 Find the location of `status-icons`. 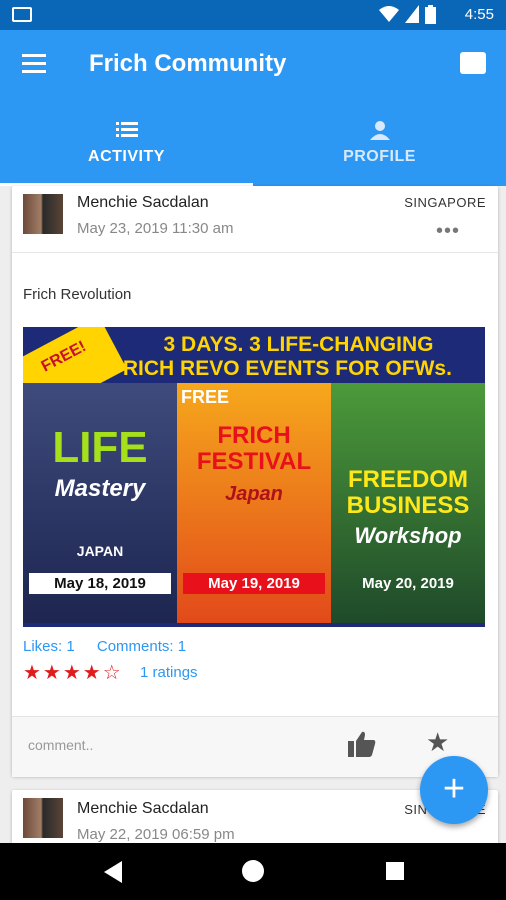

status-icons is located at coordinates (407, 14).